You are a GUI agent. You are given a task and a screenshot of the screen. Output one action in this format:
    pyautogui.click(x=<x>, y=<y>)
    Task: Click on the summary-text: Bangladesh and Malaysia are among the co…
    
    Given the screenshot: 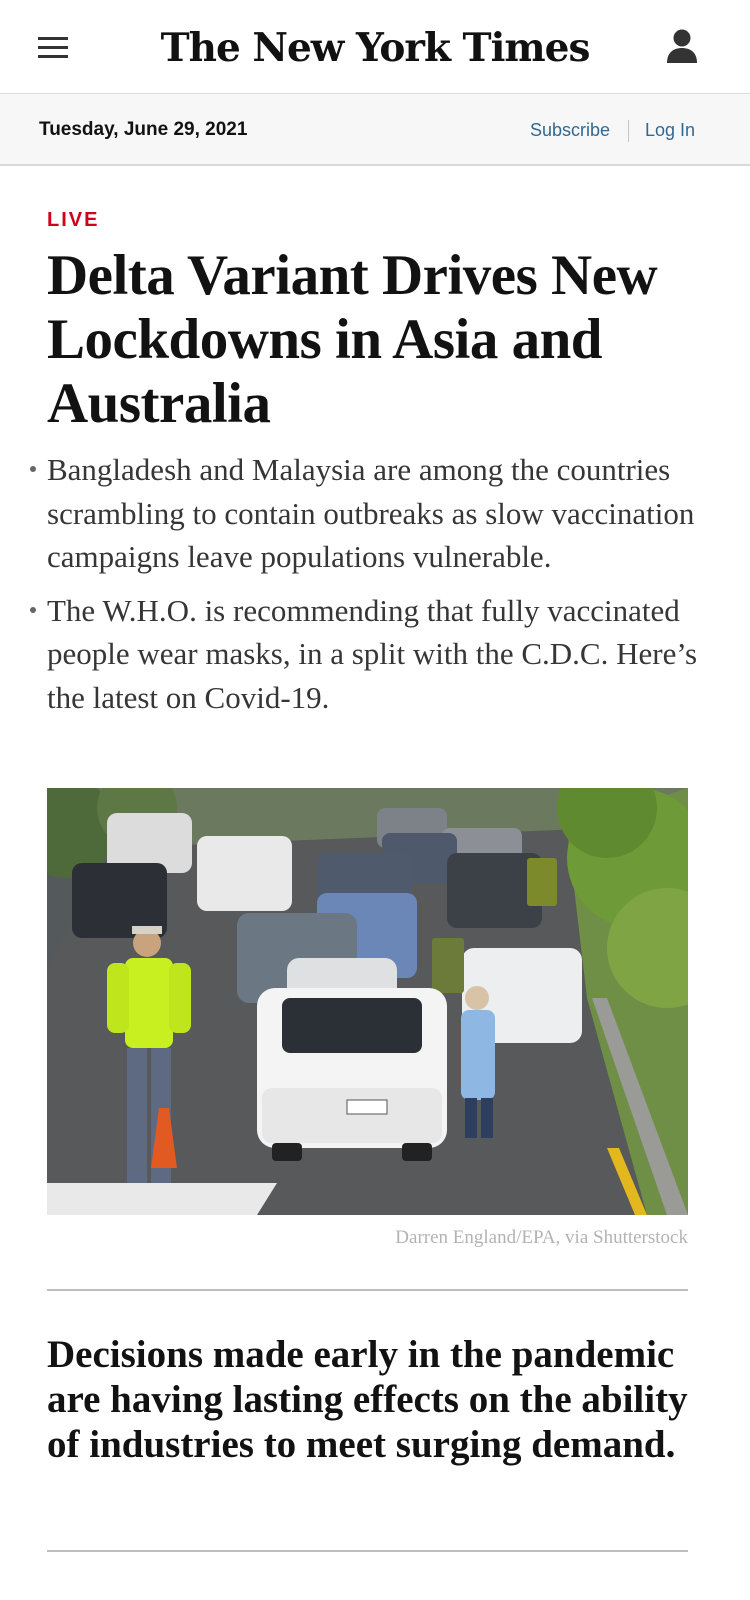 What is the action you would take?
    pyautogui.click(x=371, y=513)
    